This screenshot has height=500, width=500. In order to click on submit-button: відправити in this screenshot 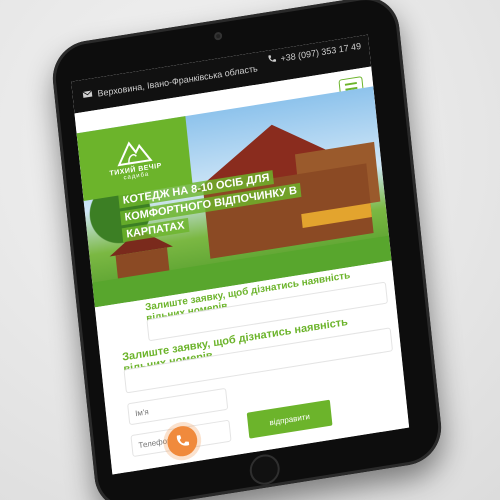, I will do `click(289, 419)`.